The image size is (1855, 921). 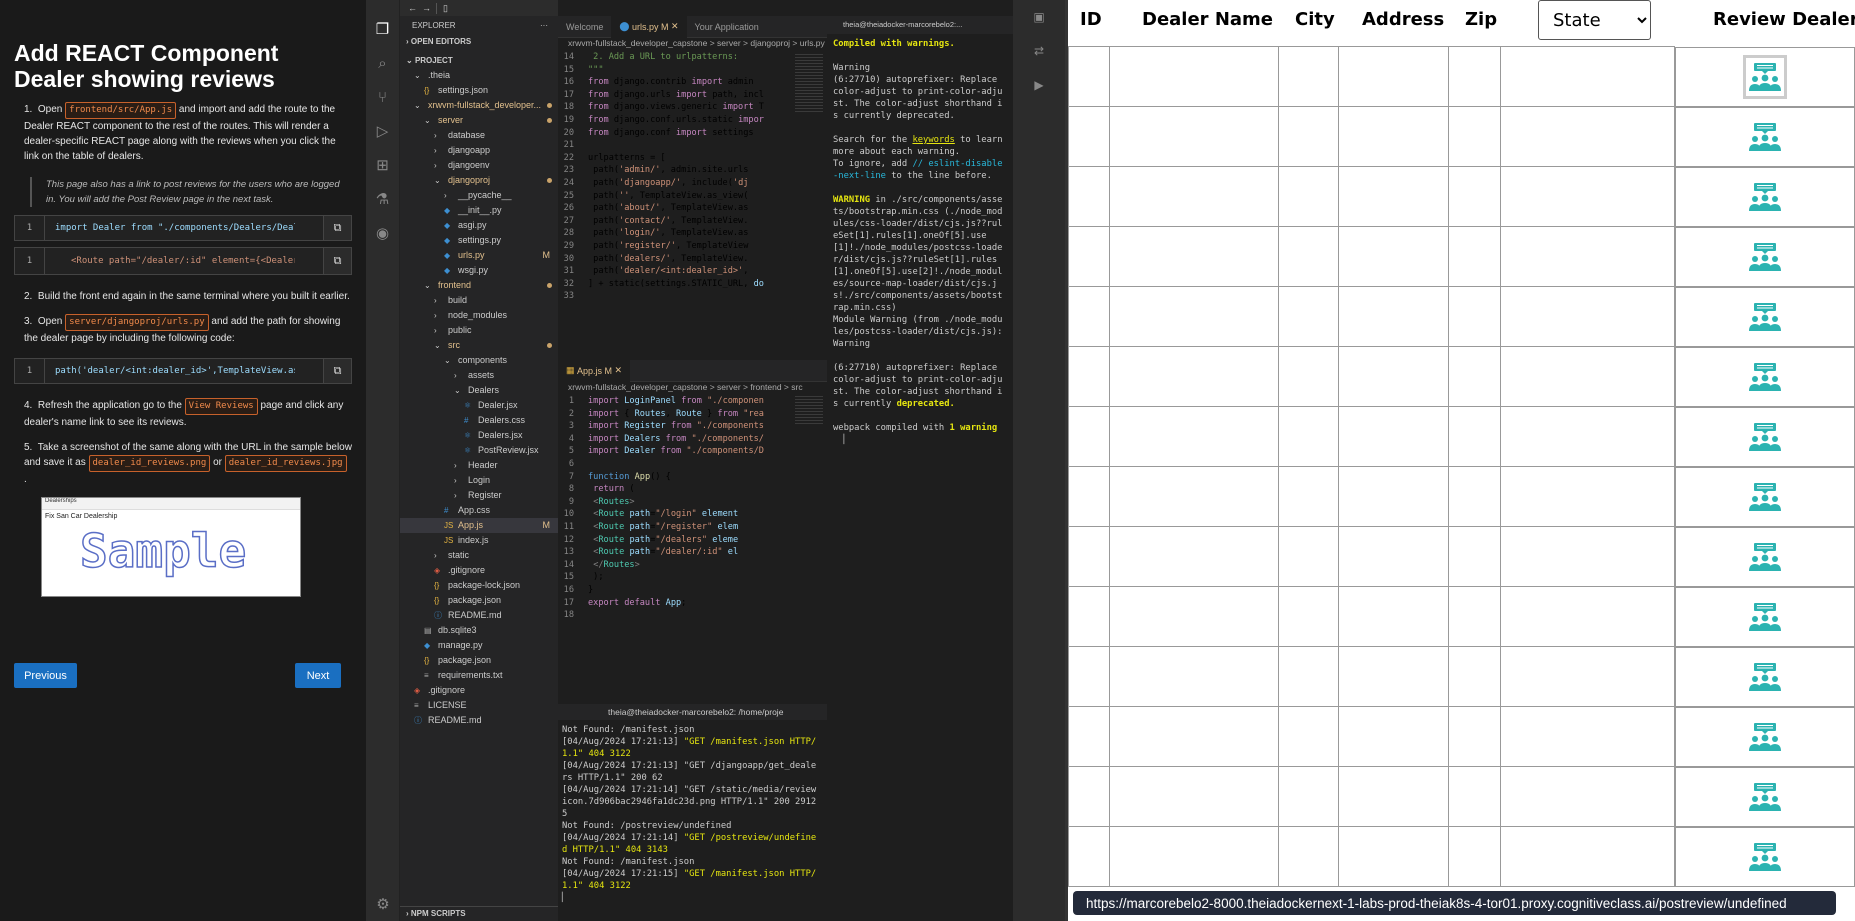 What do you see at coordinates (479, 585) in the screenshot?
I see `tree-item: {} package-lock.json` at bounding box center [479, 585].